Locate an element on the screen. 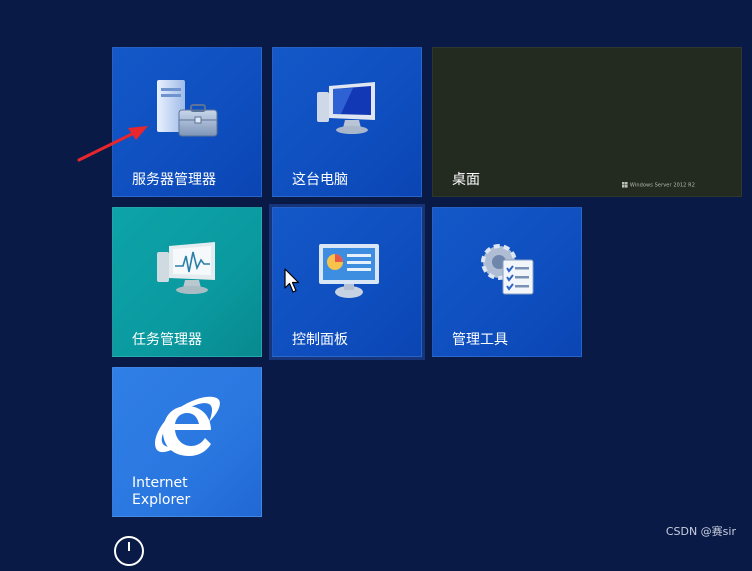  gears-checklist-icon is located at coordinates (508, 271).